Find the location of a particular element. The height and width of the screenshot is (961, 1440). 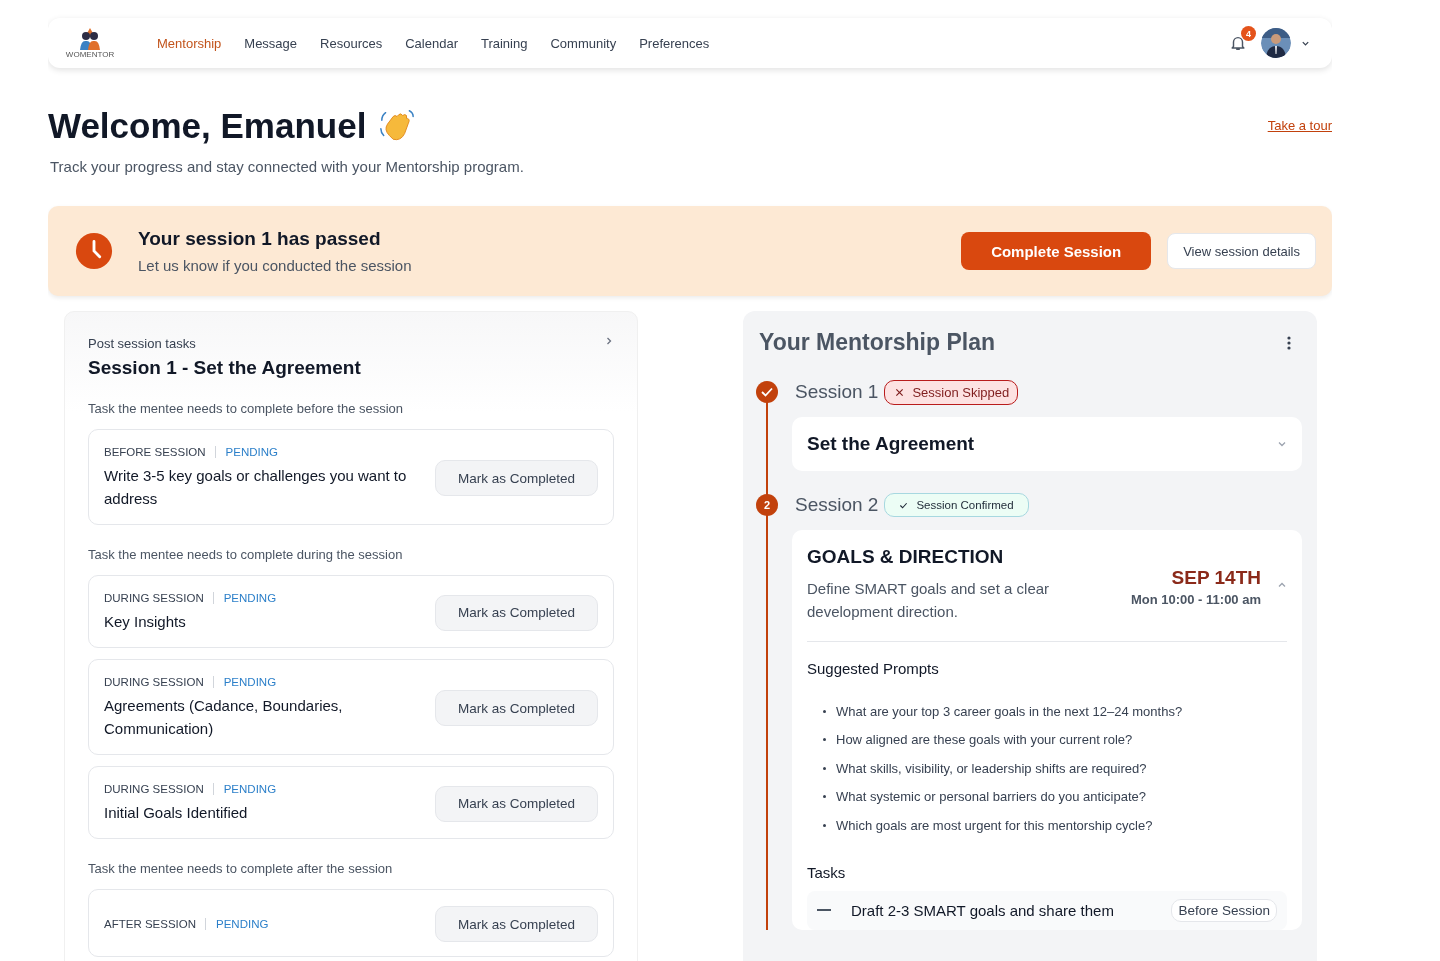

close-icon is located at coordinates (900, 392).